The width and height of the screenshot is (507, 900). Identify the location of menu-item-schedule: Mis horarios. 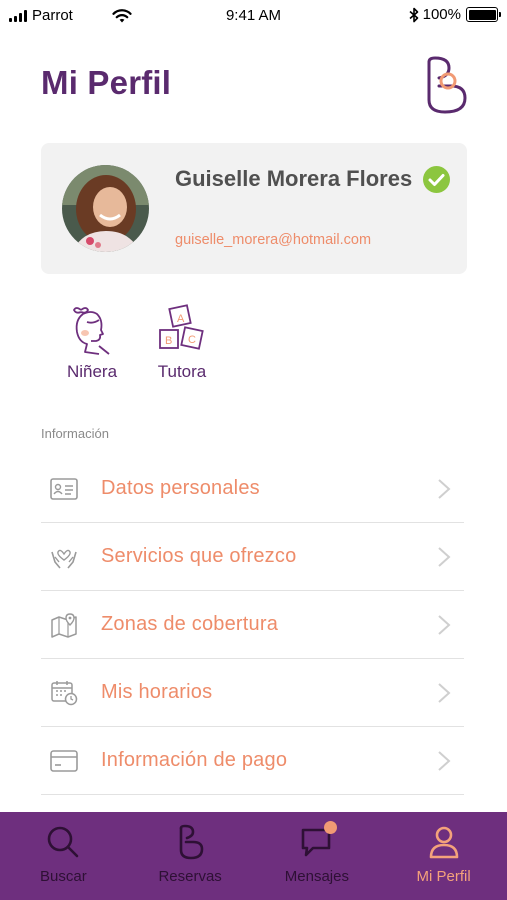
(252, 693).